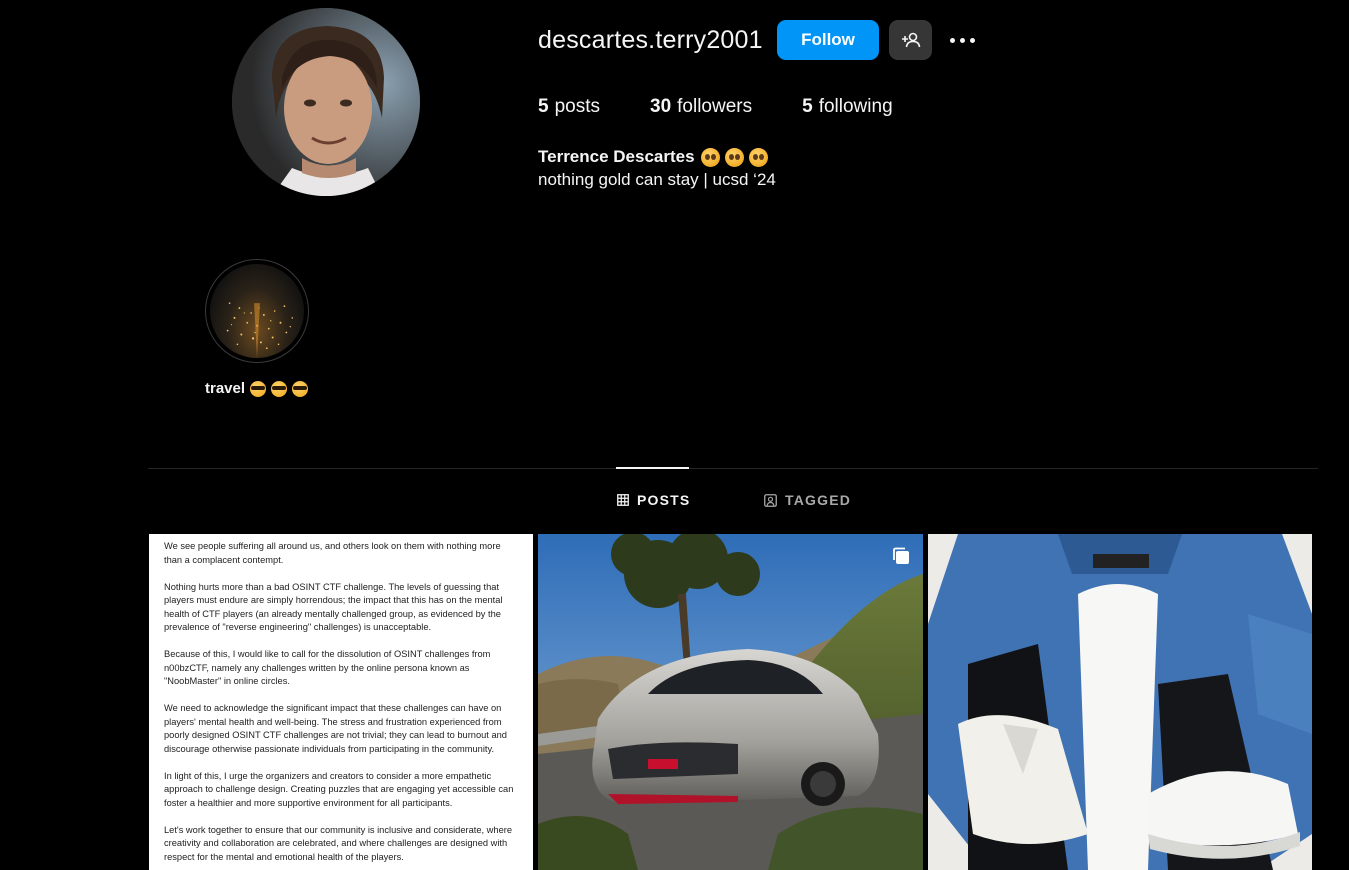 The image size is (1349, 870). What do you see at coordinates (657, 179) in the screenshot?
I see `profile-bio: nothing gold can stay | ucsd ‘24` at bounding box center [657, 179].